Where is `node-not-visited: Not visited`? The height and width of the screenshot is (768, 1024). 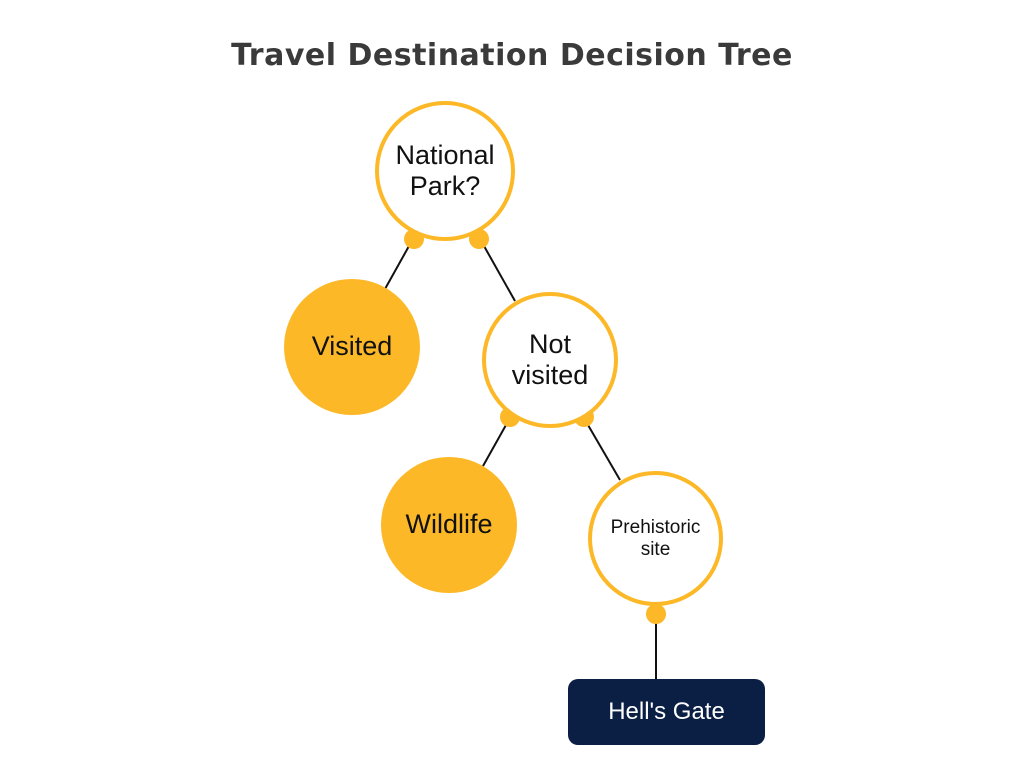 node-not-visited: Not visited is located at coordinates (550, 360).